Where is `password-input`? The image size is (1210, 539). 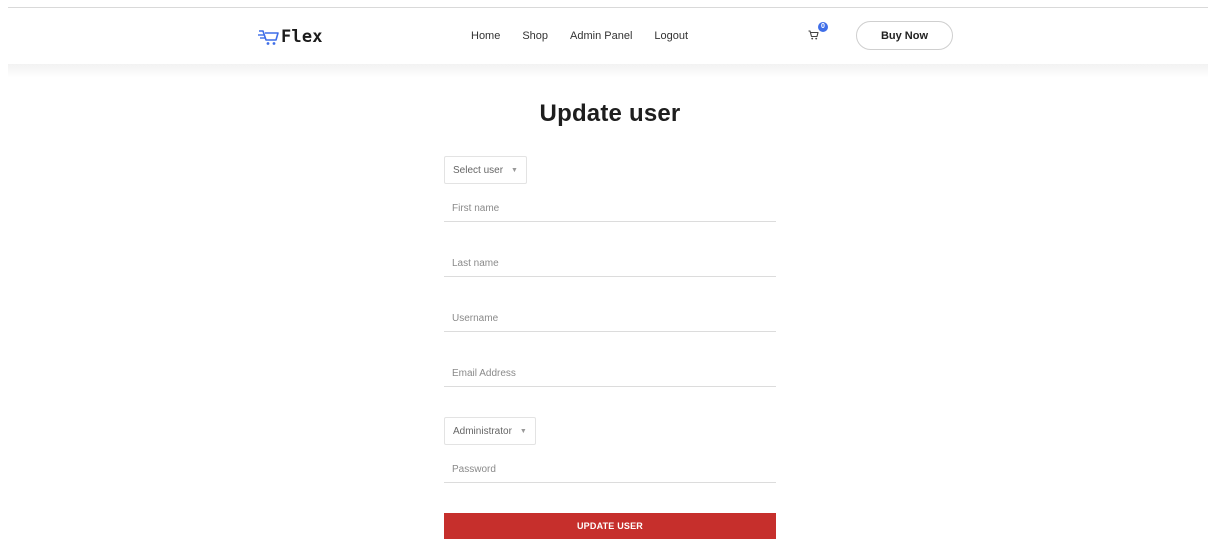 password-input is located at coordinates (610, 469).